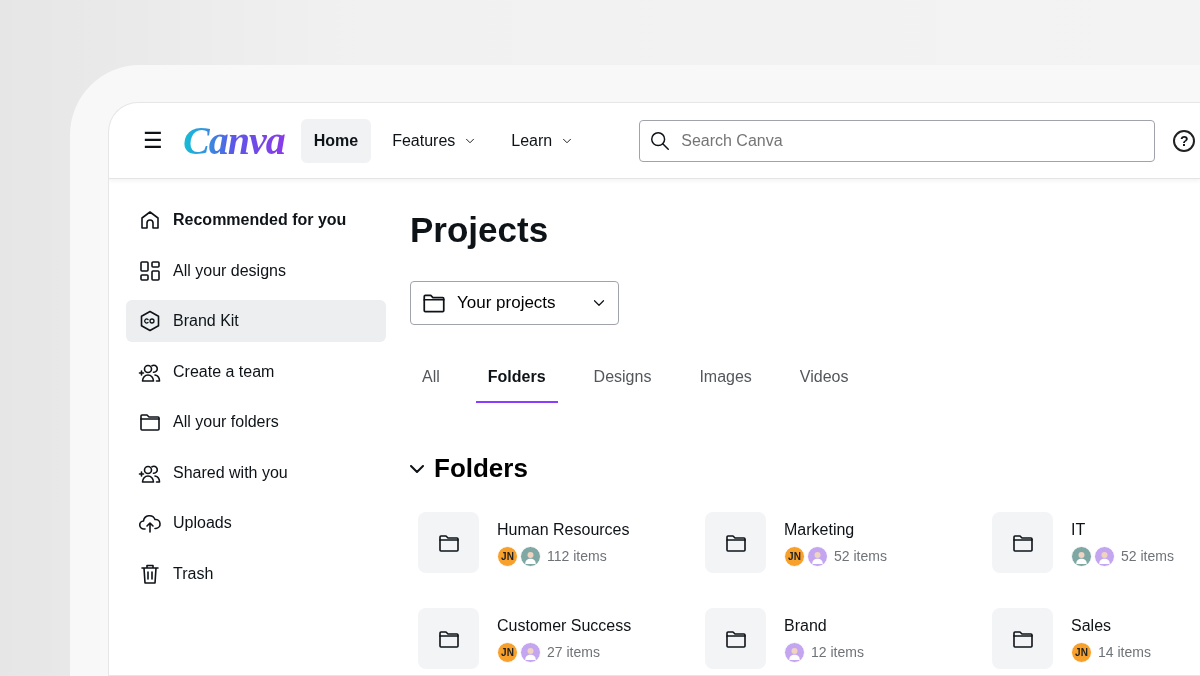 The width and height of the screenshot is (1200, 676). I want to click on tab: All, so click(431, 379).